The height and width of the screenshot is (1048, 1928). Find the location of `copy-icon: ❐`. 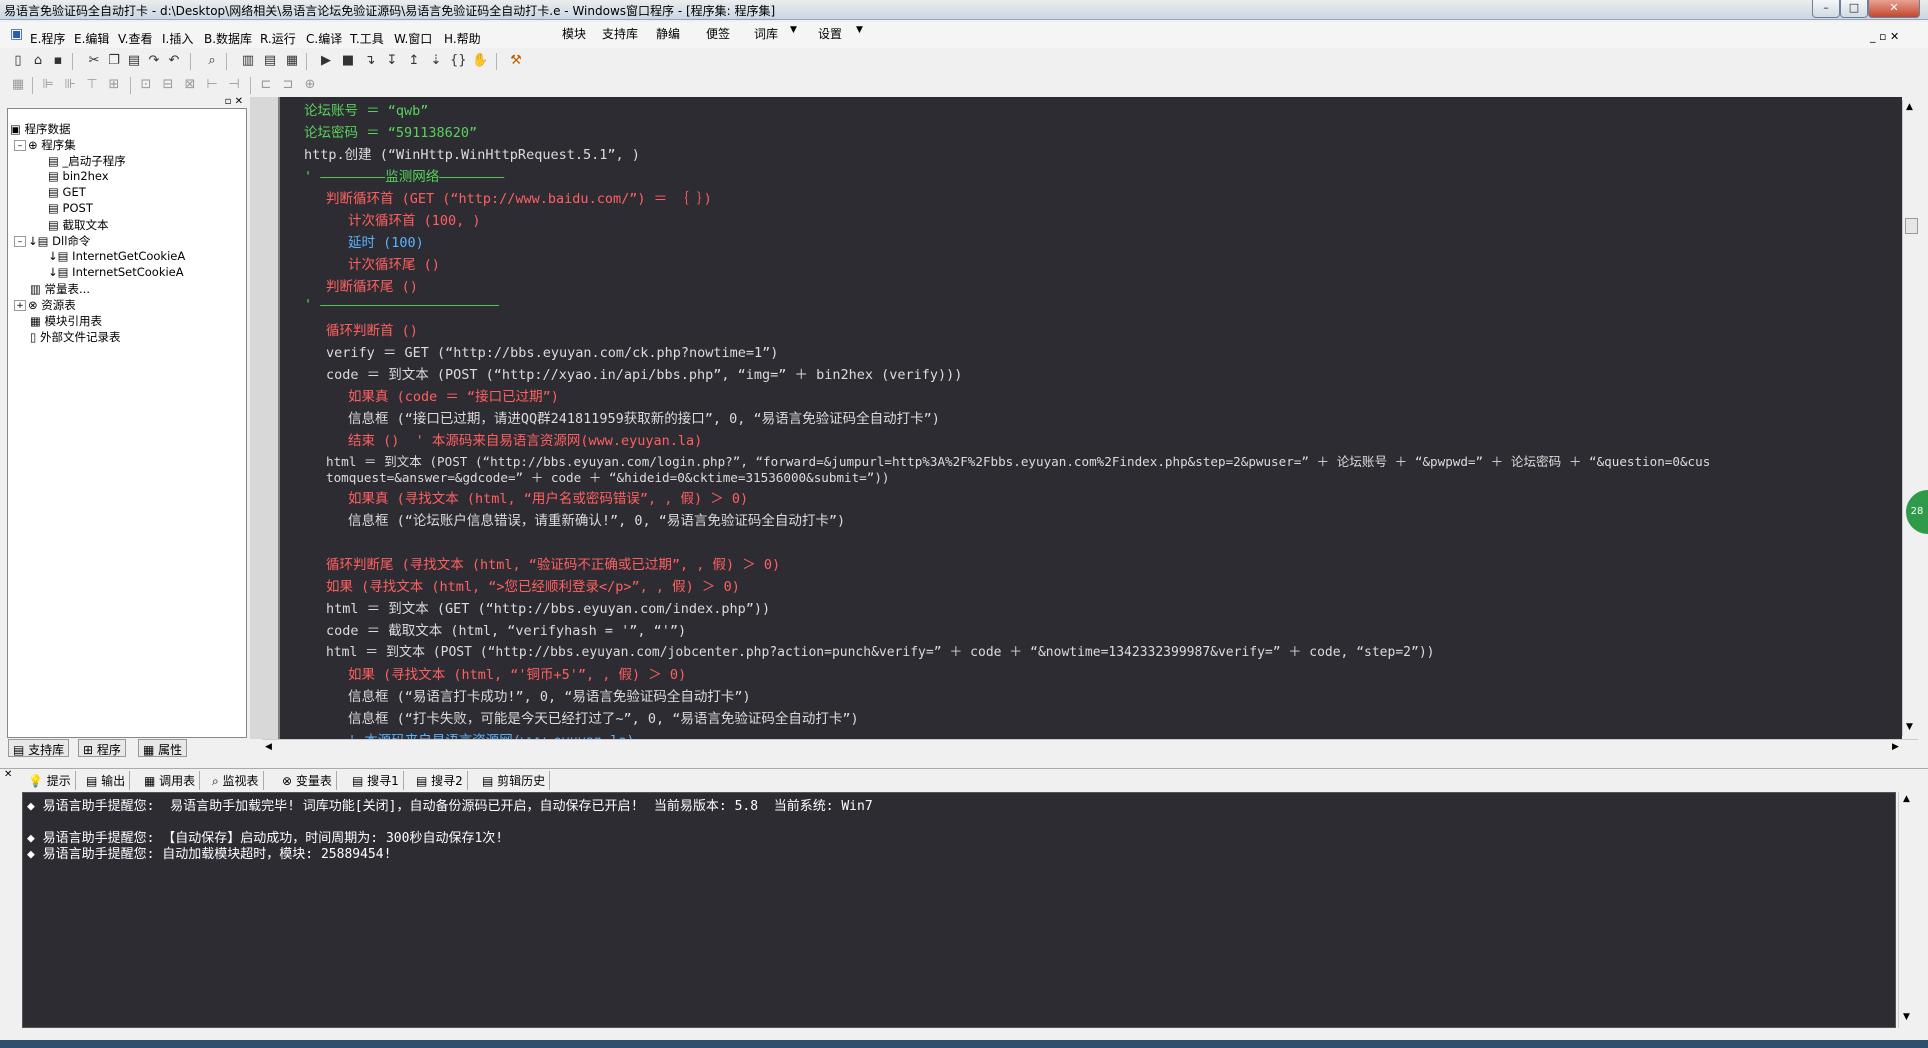

copy-icon: ❐ is located at coordinates (114, 61).